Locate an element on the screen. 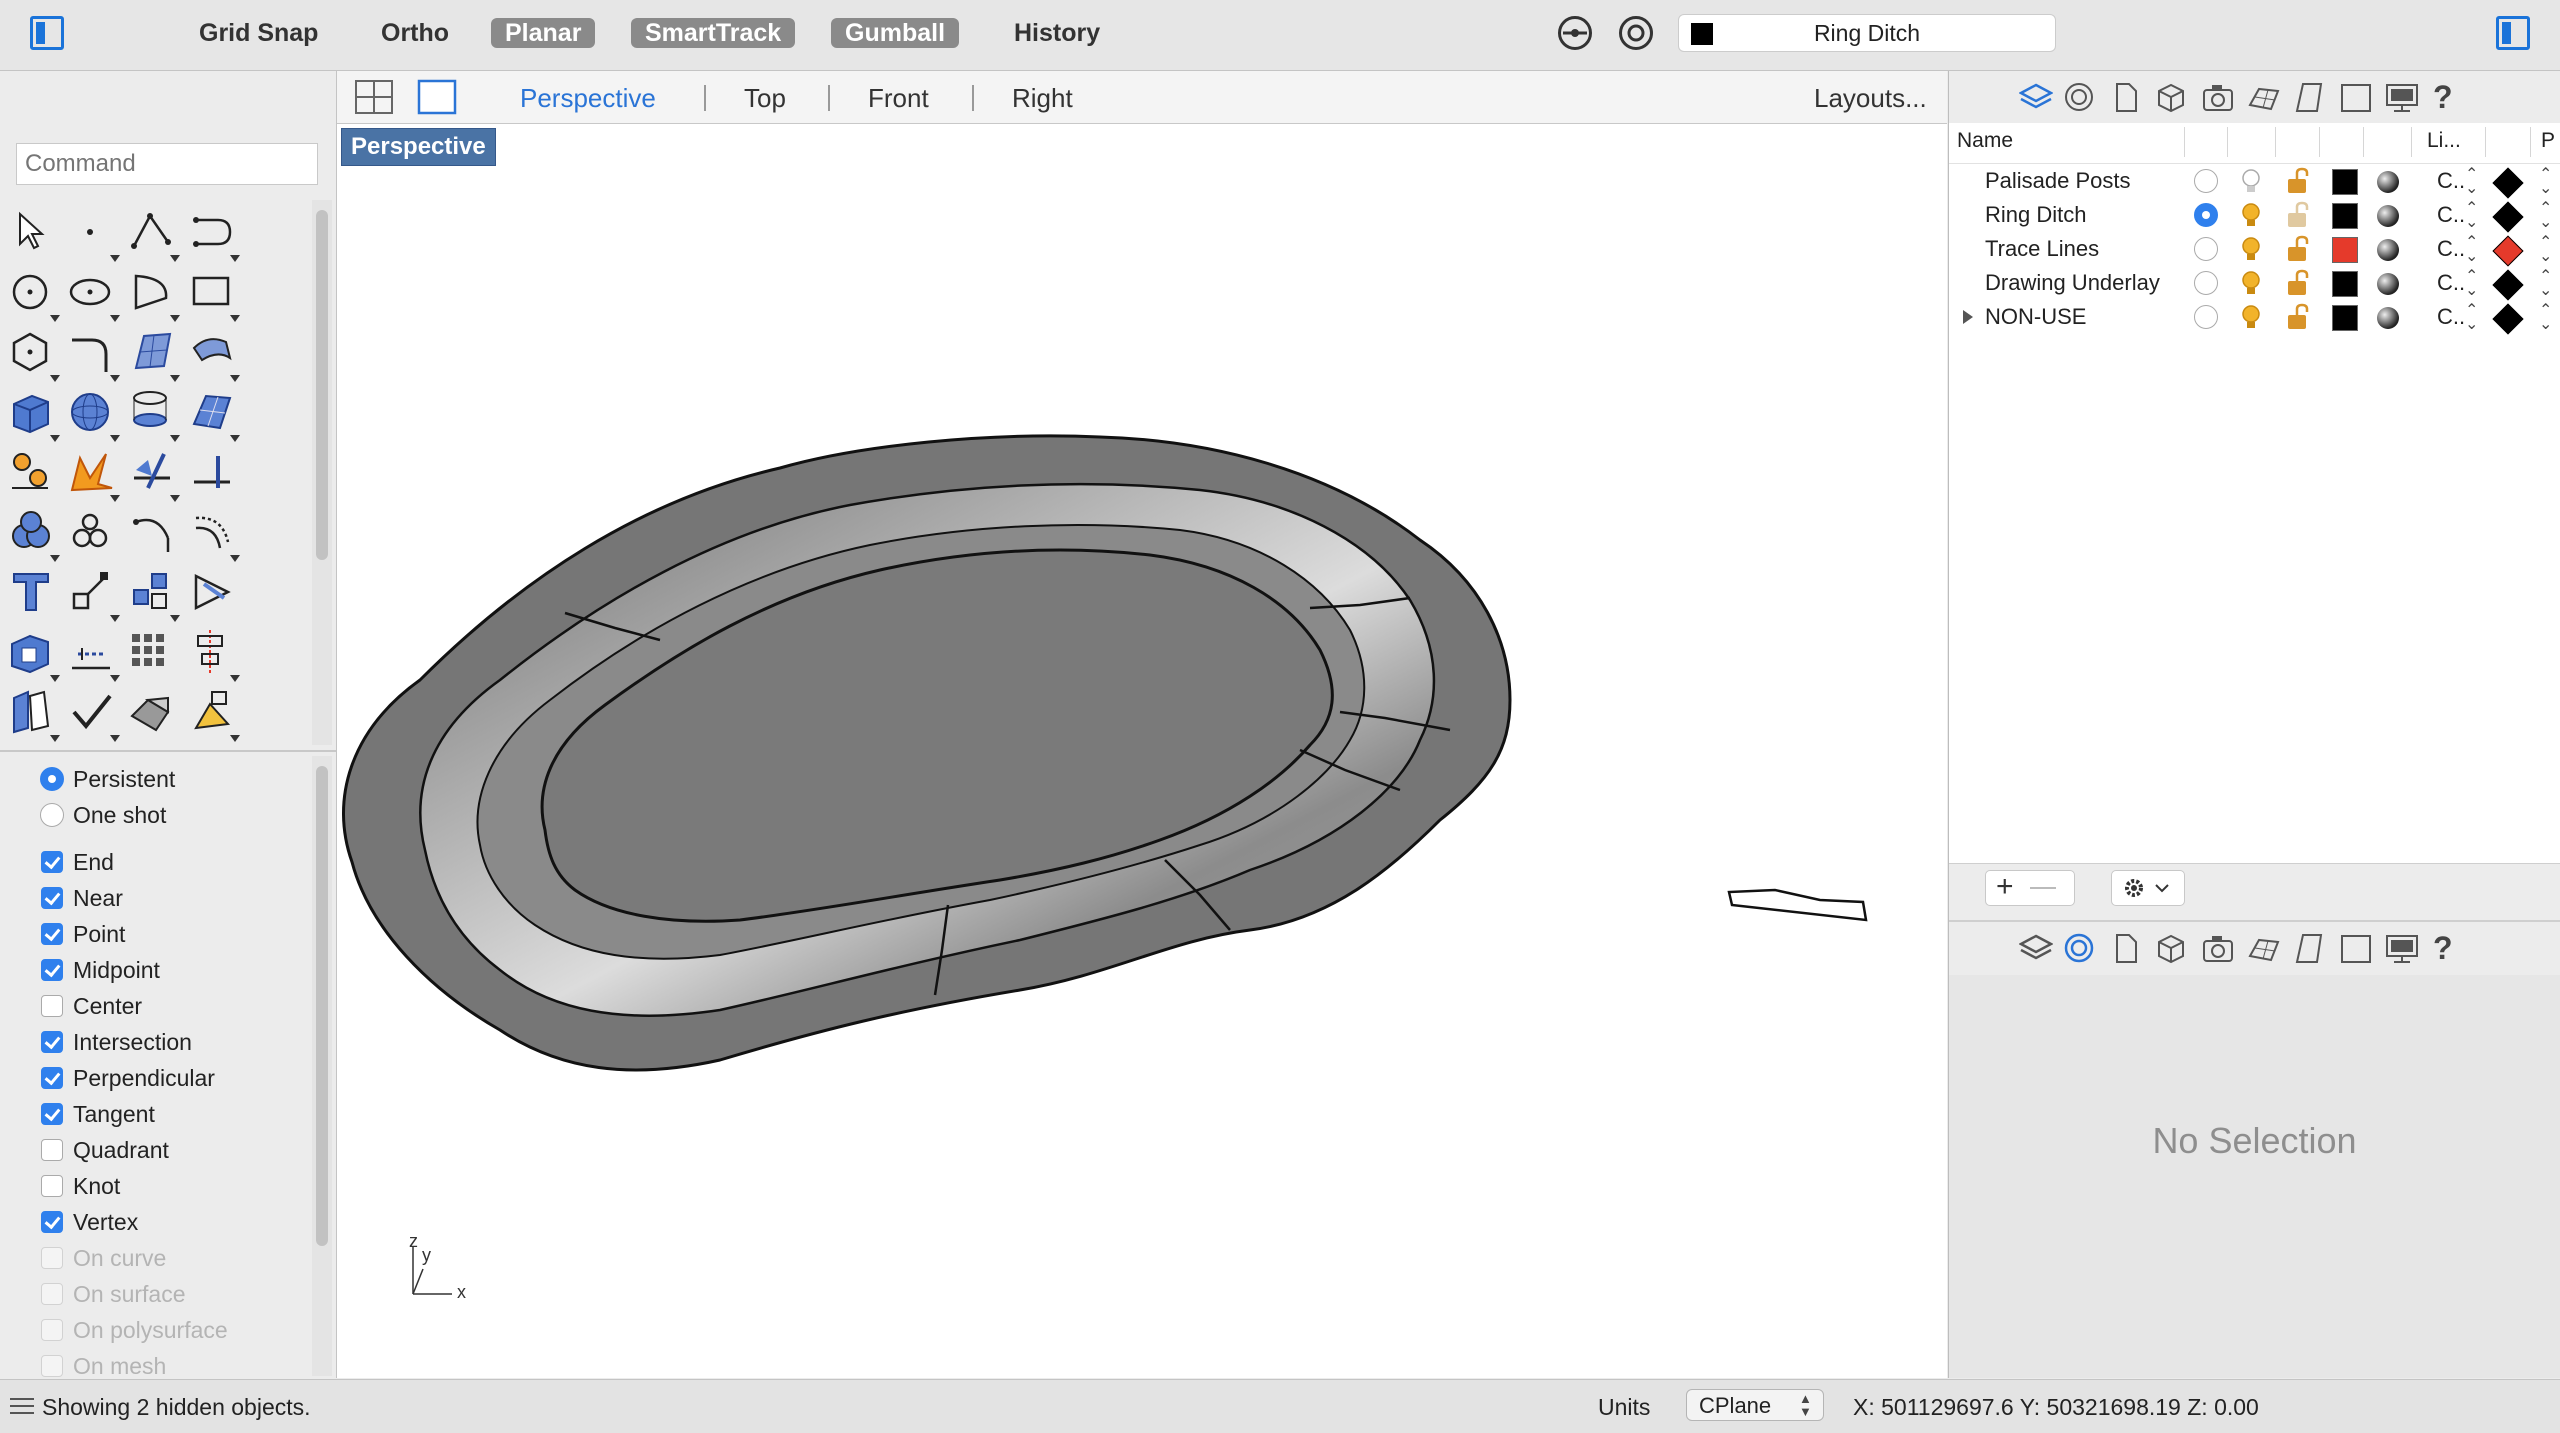  point-tool-icon is located at coordinates (94, 235).